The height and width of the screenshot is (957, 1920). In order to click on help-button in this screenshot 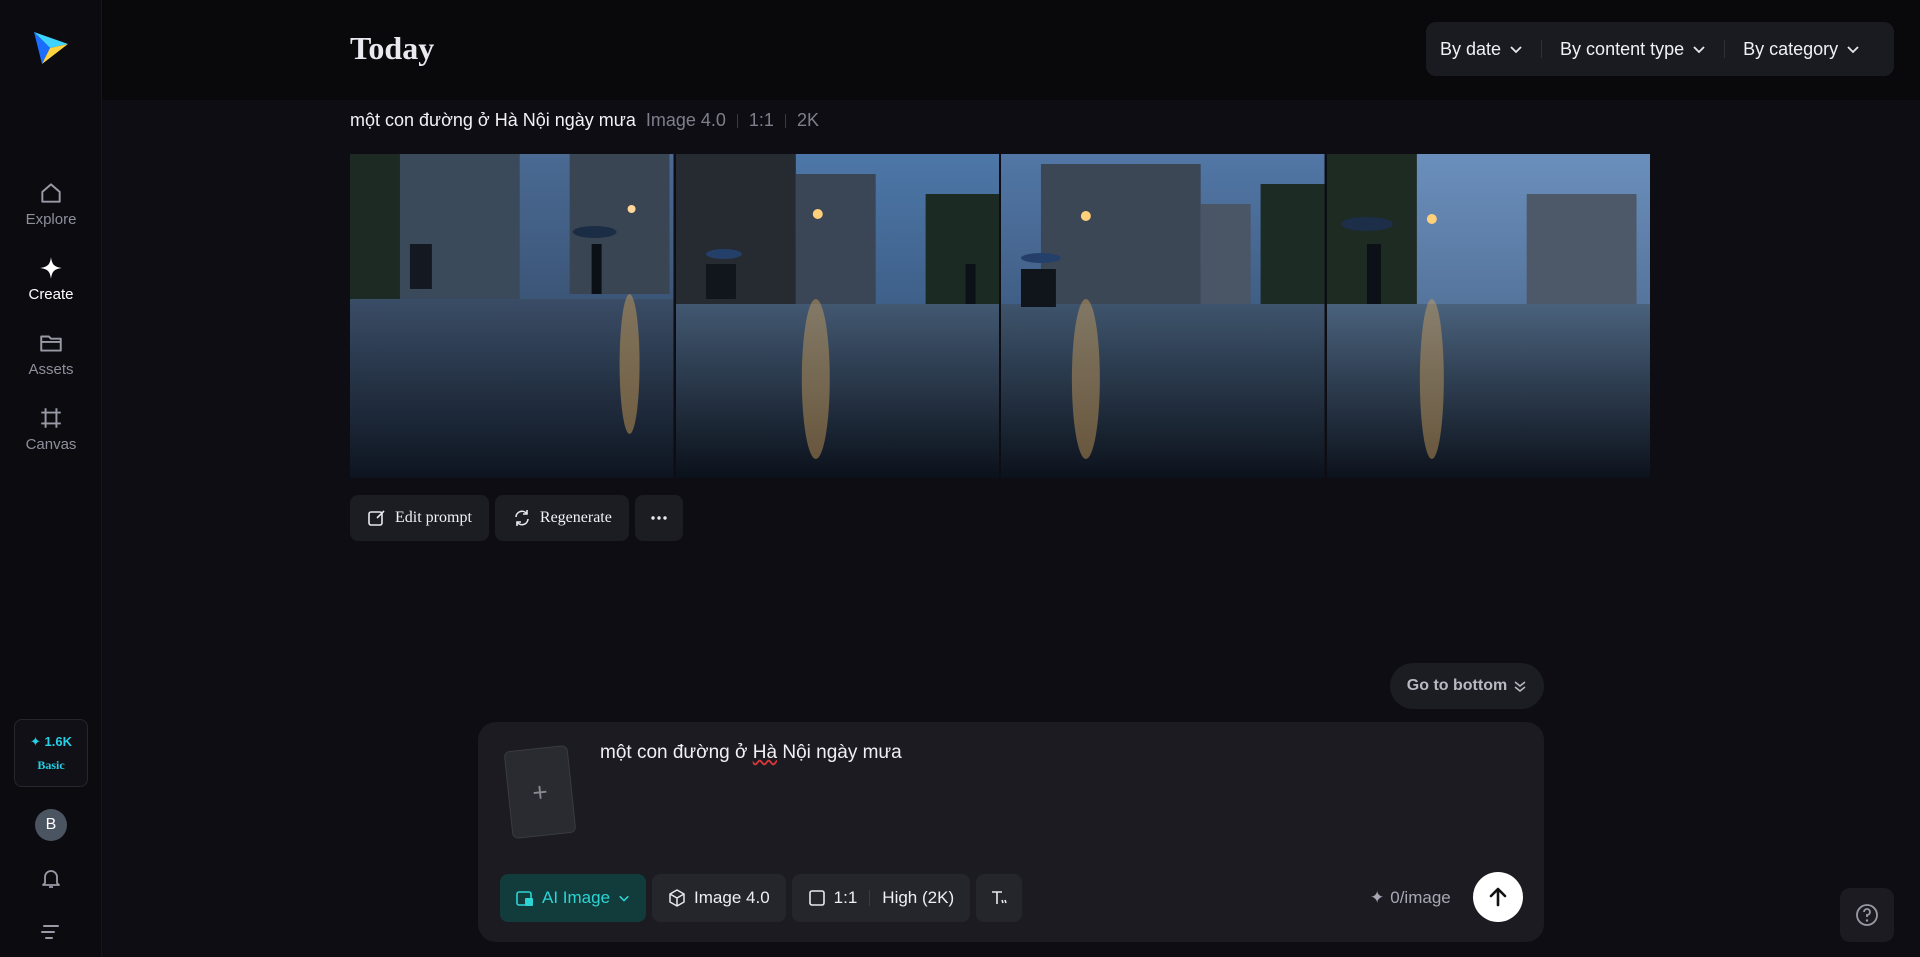, I will do `click(1867, 915)`.